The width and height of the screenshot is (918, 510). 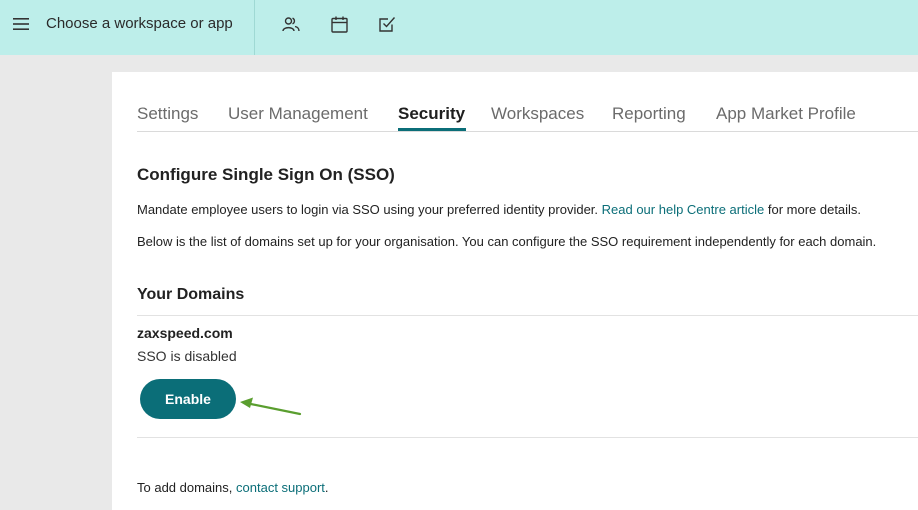 What do you see at coordinates (527, 315) in the screenshot?
I see `domains-divider-top` at bounding box center [527, 315].